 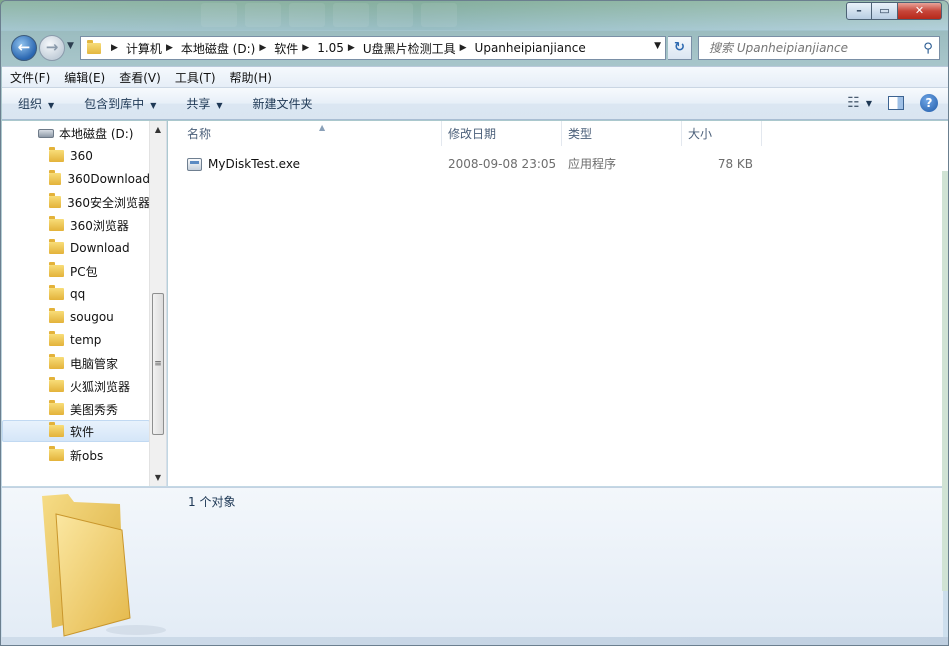 I want to click on tree-item-drive-d: 本地磁盘 (D:), so click(x=76, y=133).